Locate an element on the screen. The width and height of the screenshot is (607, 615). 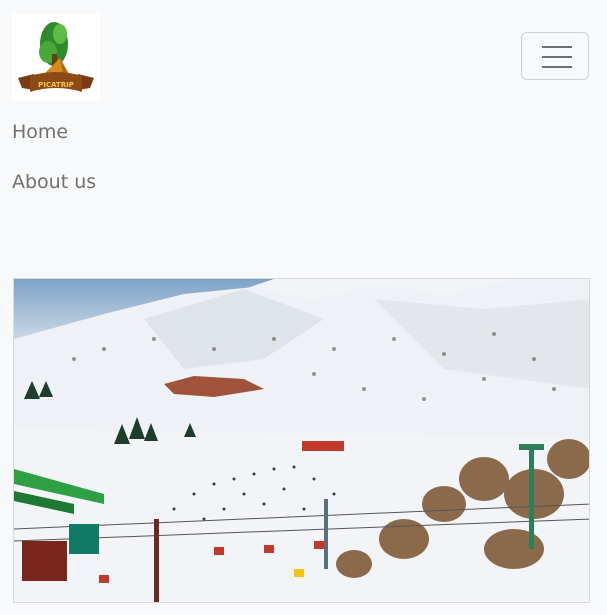
brand-logo: PICATRIP is located at coordinates (56, 57).